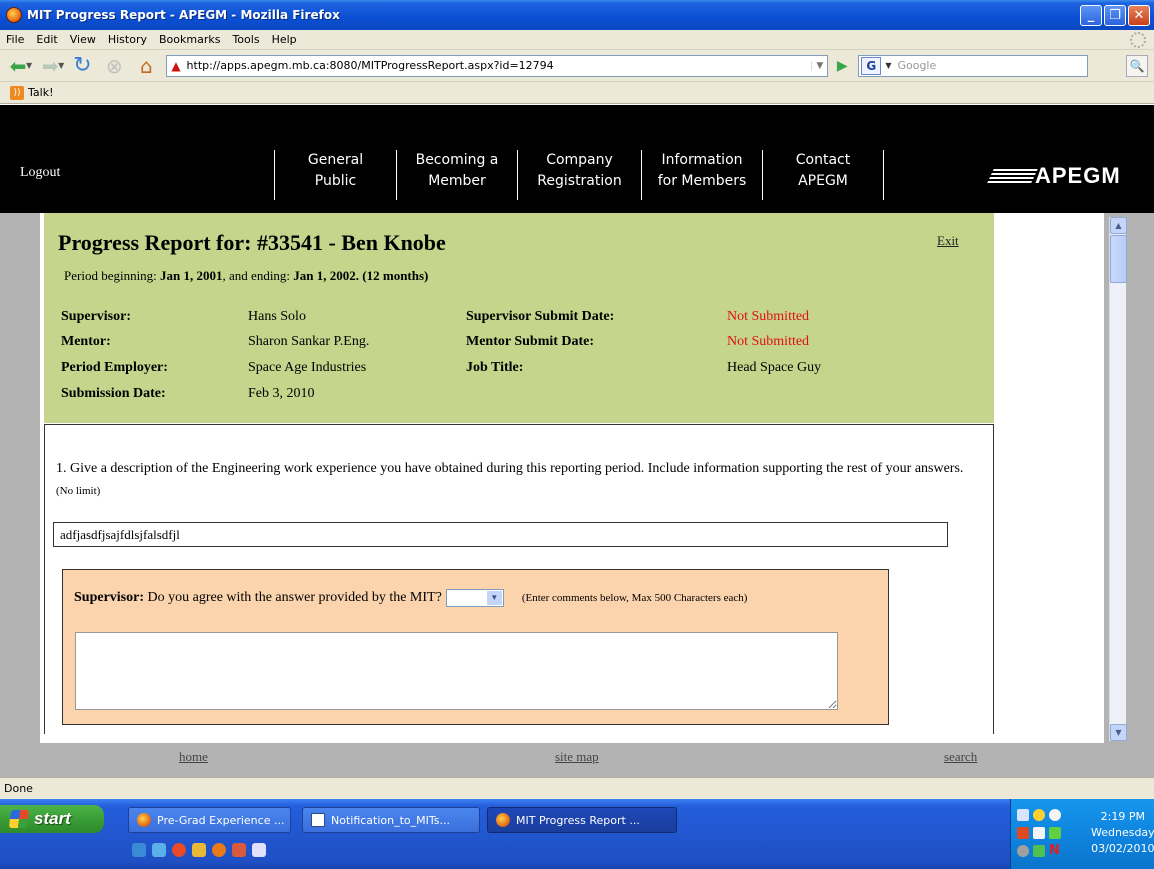 The image size is (1154, 869). I want to click on nav-label-line1: Company, so click(579, 160).